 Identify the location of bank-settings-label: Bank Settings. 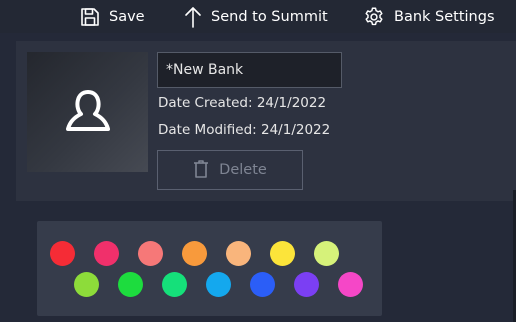
(444, 16).